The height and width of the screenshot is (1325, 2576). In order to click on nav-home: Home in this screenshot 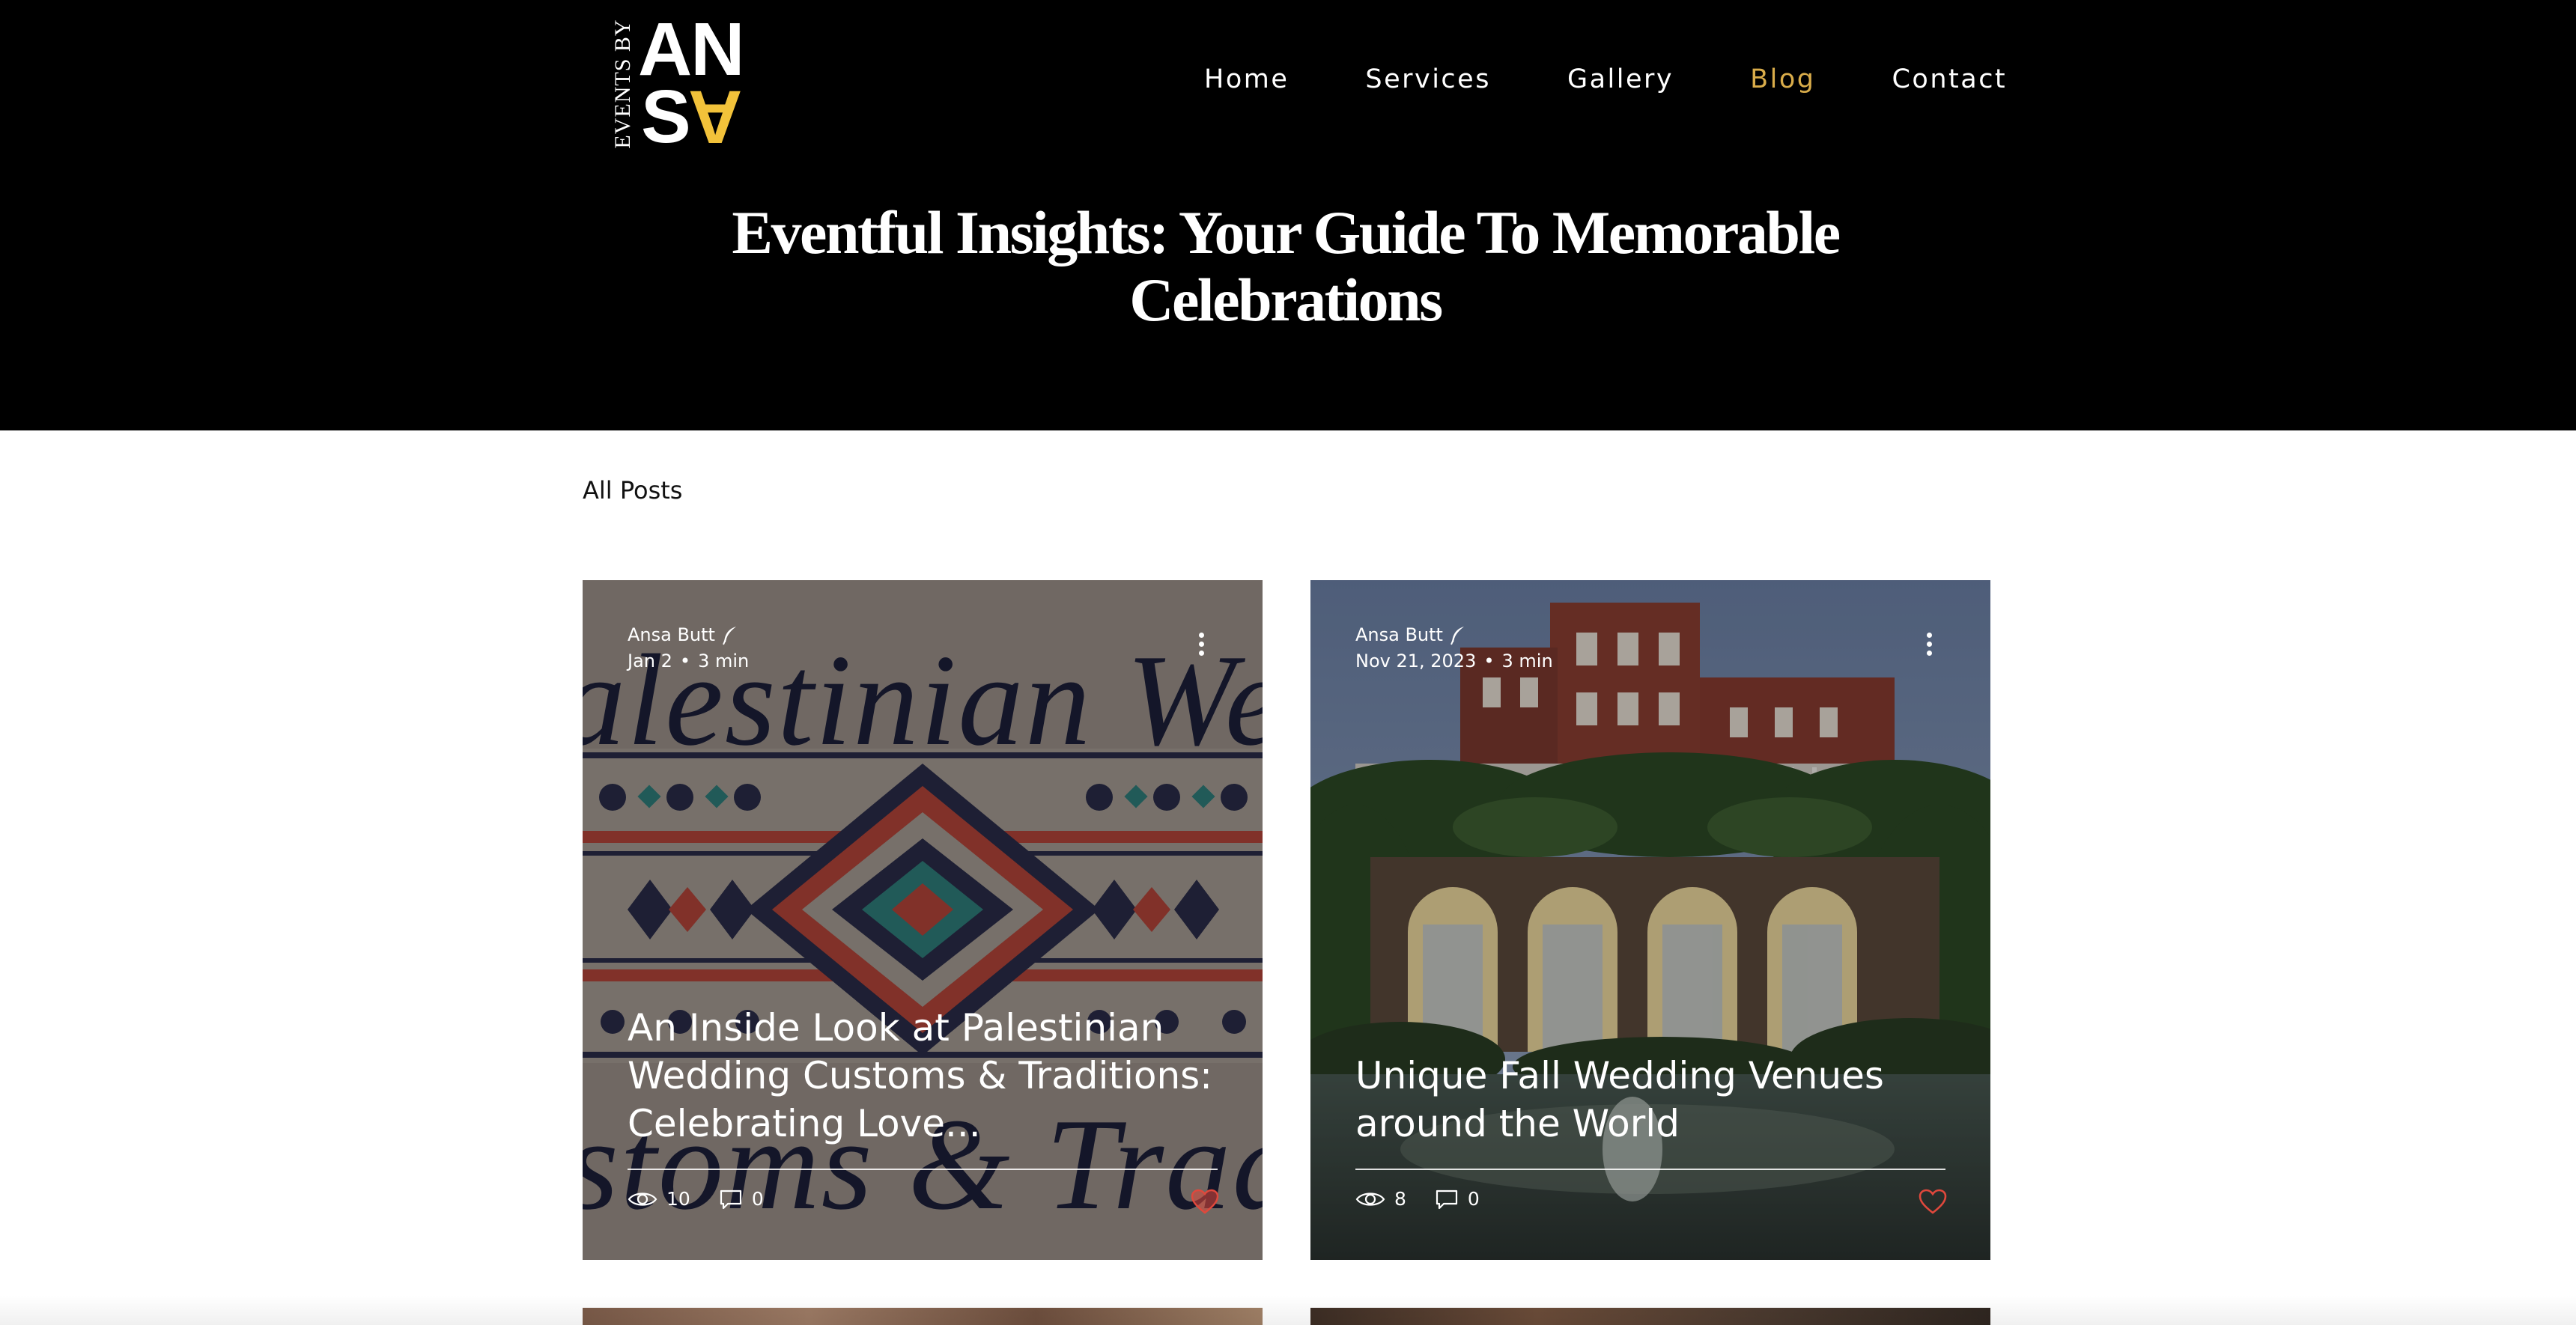, I will do `click(1246, 79)`.